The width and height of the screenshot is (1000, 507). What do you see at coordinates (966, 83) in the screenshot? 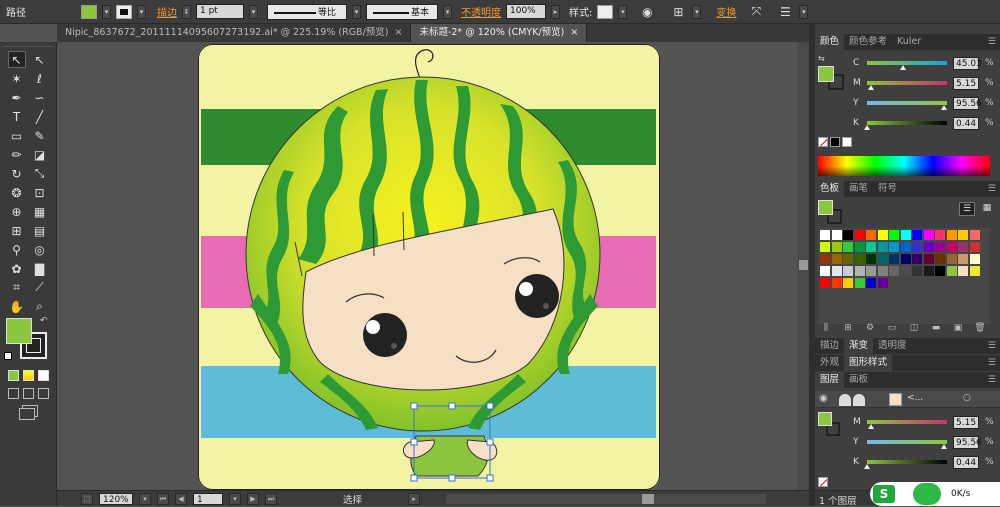
I see `slider-value-m: 5.15` at bounding box center [966, 83].